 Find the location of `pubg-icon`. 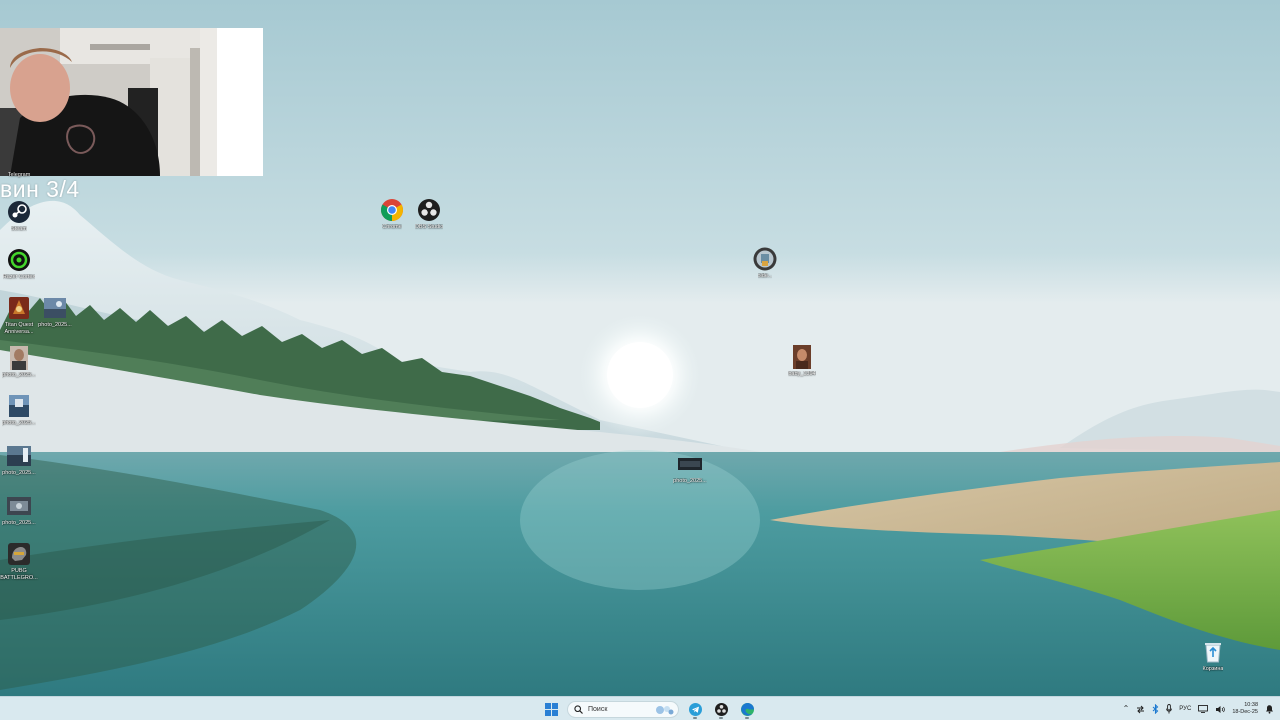

pubg-icon is located at coordinates (19, 554).